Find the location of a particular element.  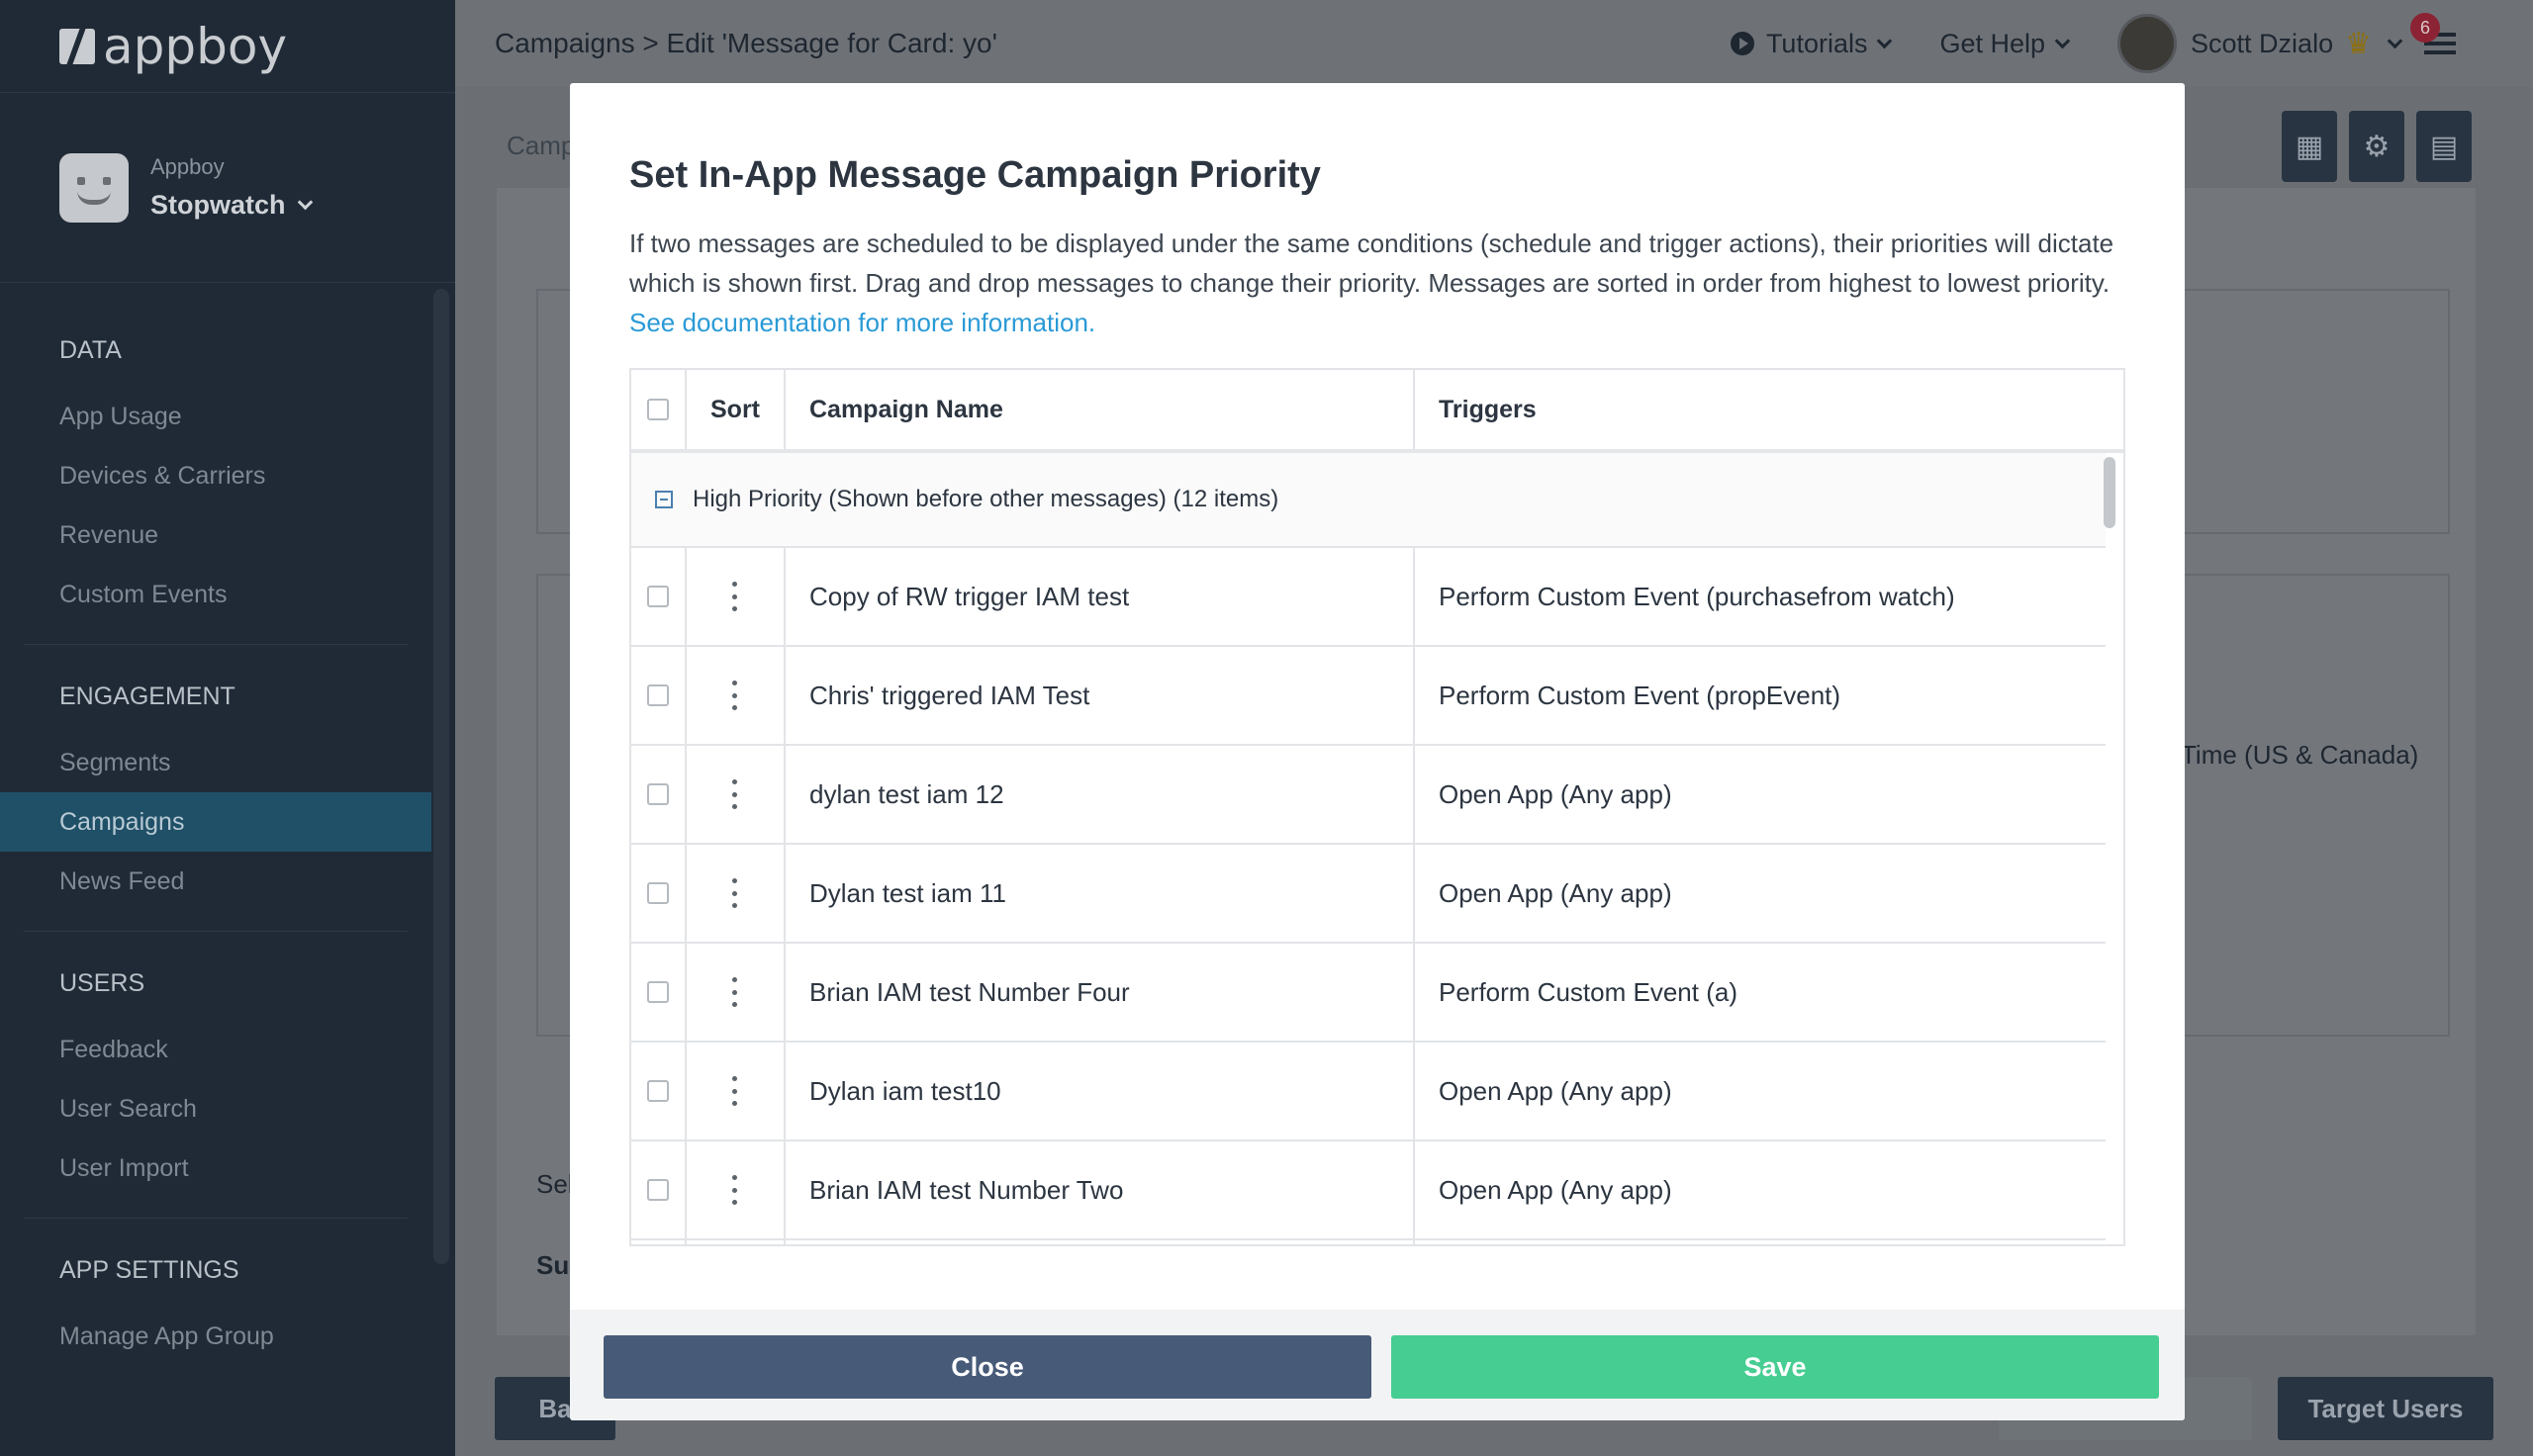

table-row: dylan test iam 12 Open App (Any app) is located at coordinates (1368, 795).